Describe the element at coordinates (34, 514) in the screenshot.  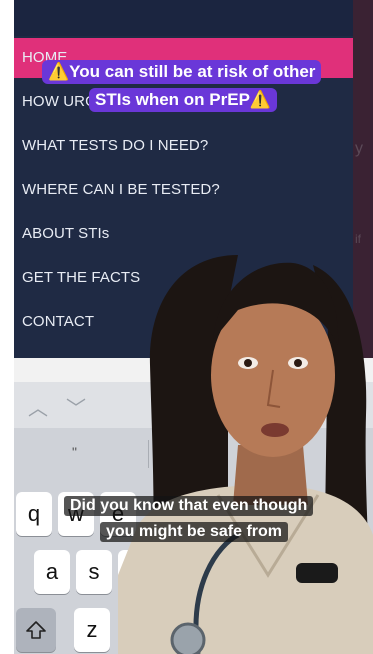
I see `key-q: q` at that location.